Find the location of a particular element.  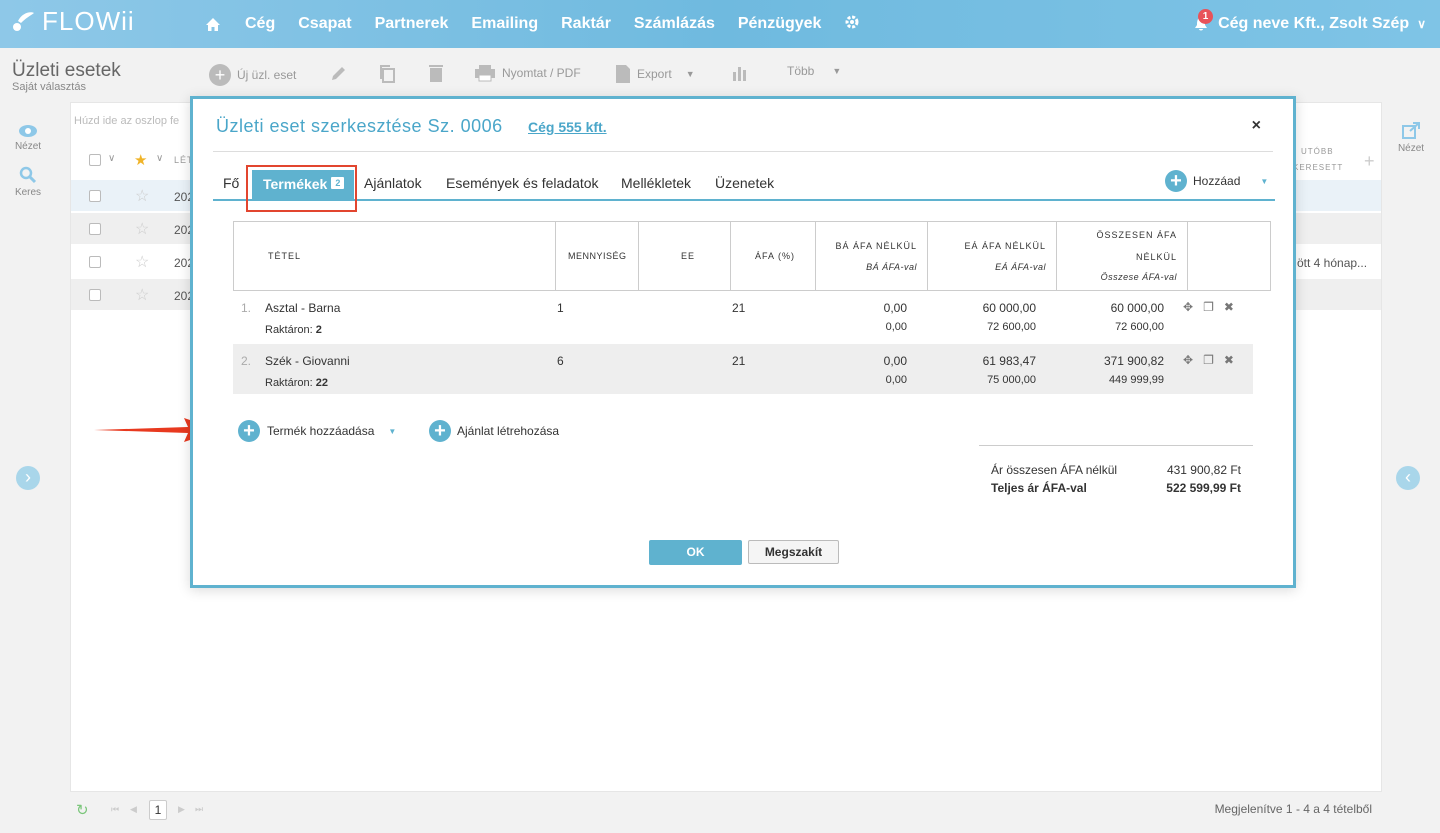

plus-circle-icon: + is located at coordinates (220, 75).